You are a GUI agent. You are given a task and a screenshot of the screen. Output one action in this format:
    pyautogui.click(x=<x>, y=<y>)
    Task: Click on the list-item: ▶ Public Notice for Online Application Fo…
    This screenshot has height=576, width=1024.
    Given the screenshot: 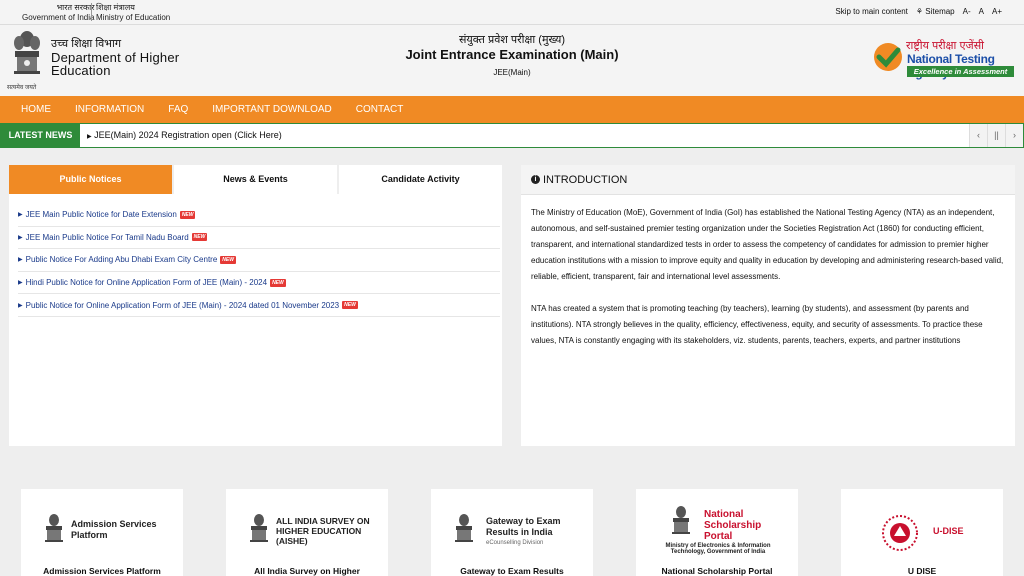 What is the action you would take?
    pyautogui.click(x=259, y=305)
    